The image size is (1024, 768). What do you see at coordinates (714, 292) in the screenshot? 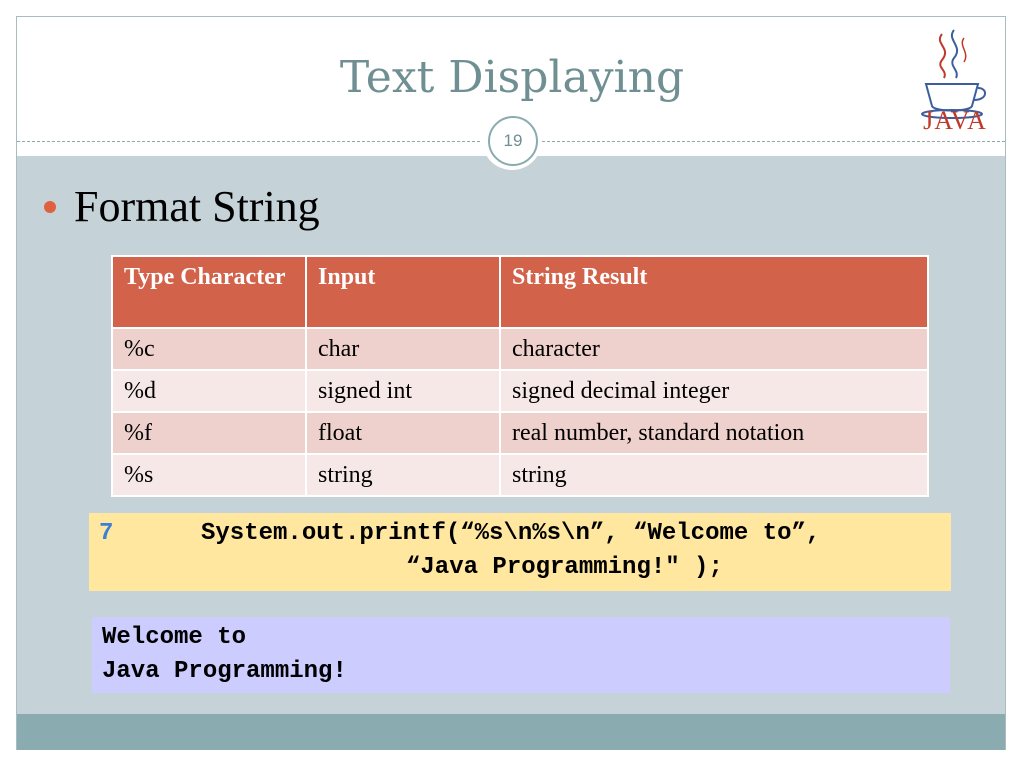
I see `column-header: String Result` at bounding box center [714, 292].